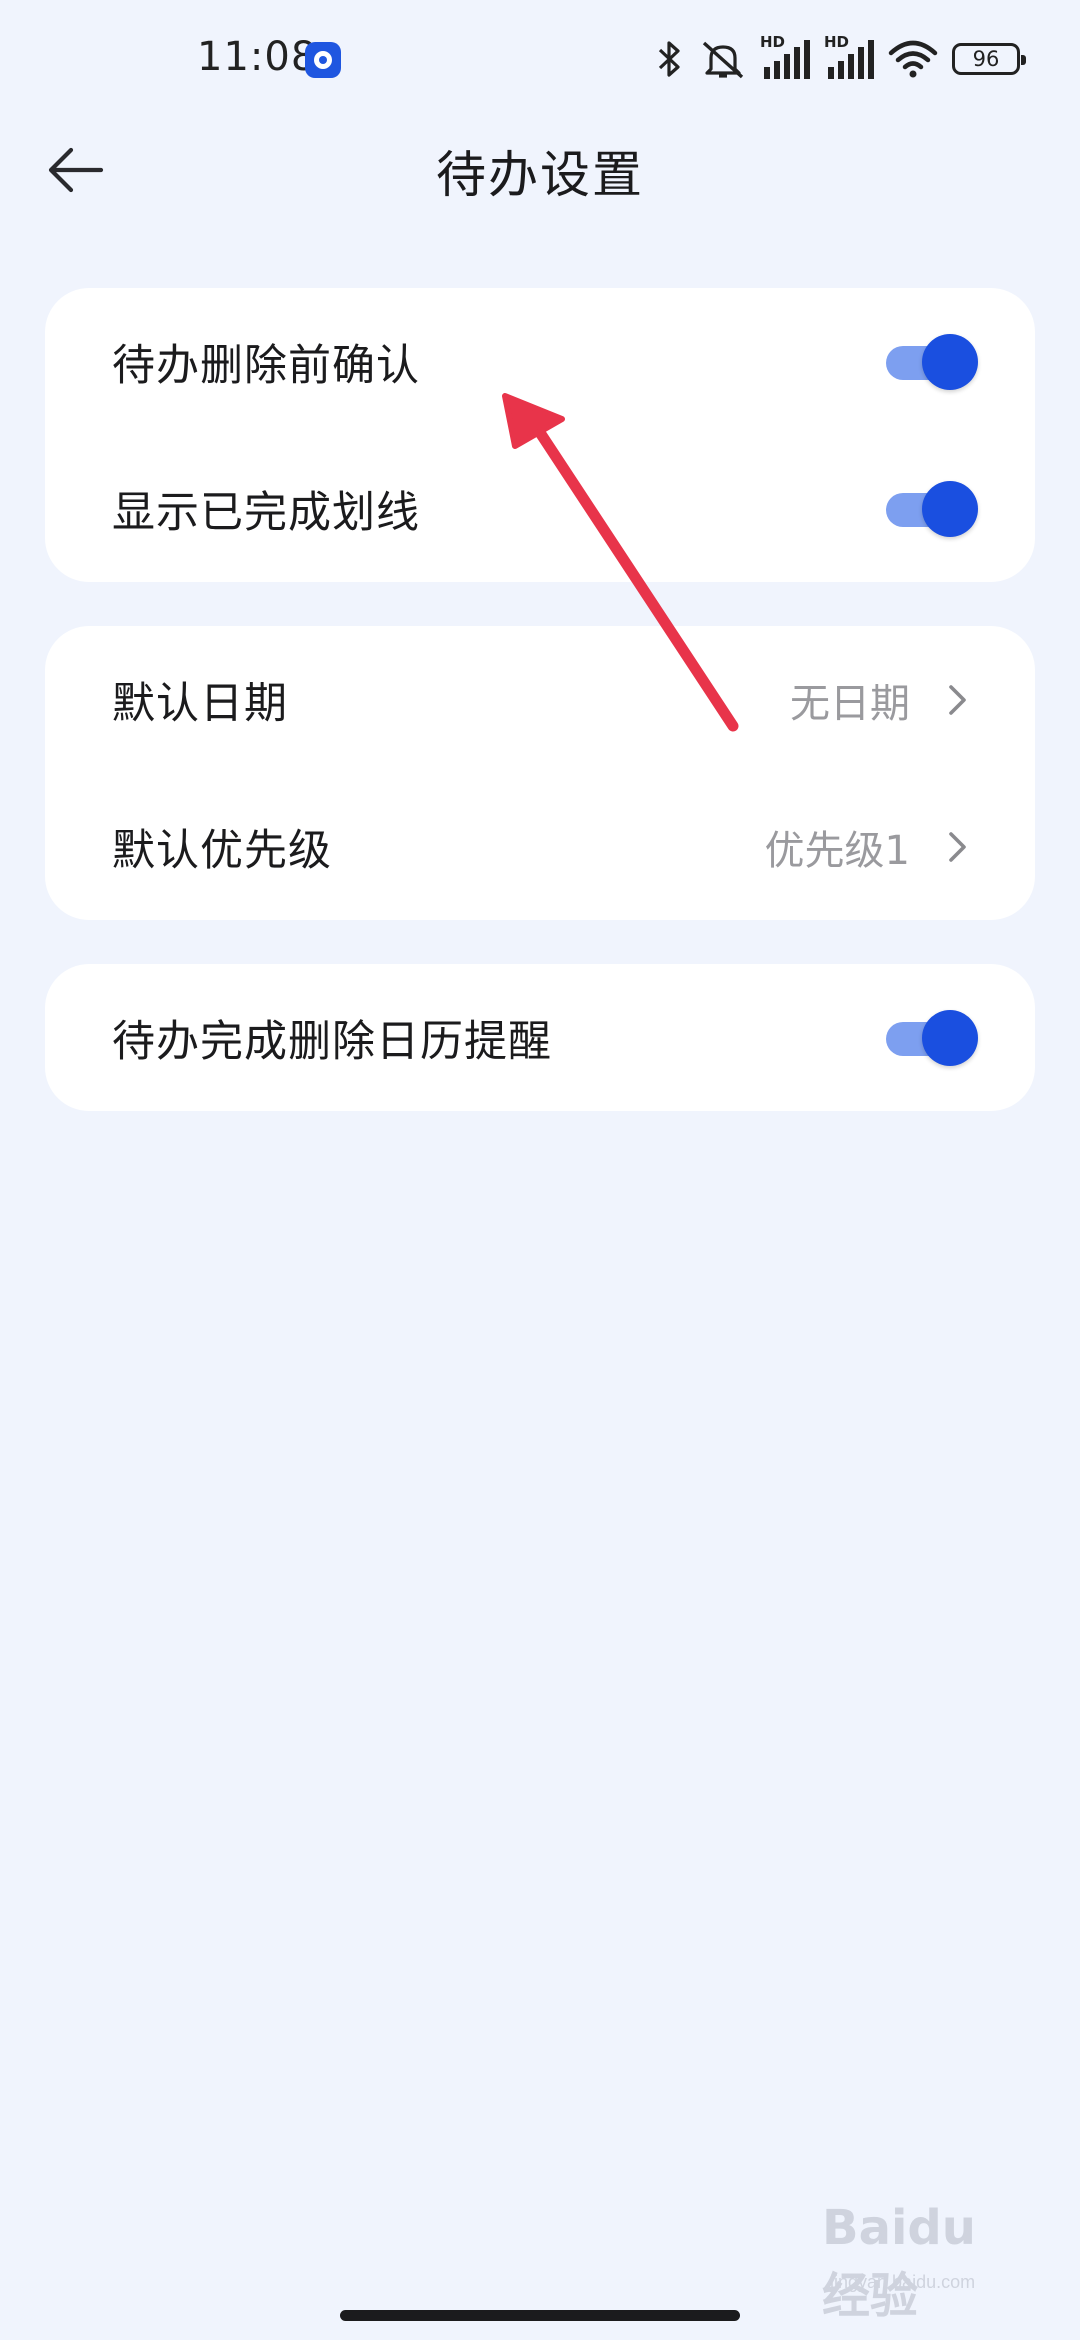  What do you see at coordinates (266, 365) in the screenshot?
I see `setting-label: 待办删除前确认` at bounding box center [266, 365].